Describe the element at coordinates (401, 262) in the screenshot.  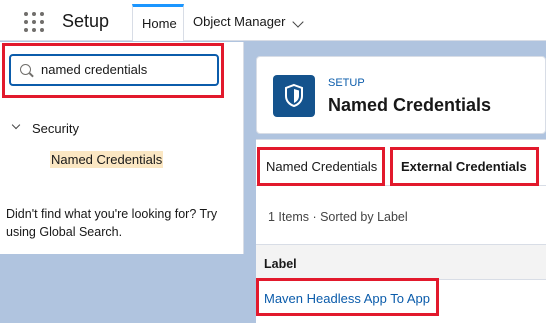
I see `table-header: Label` at that location.